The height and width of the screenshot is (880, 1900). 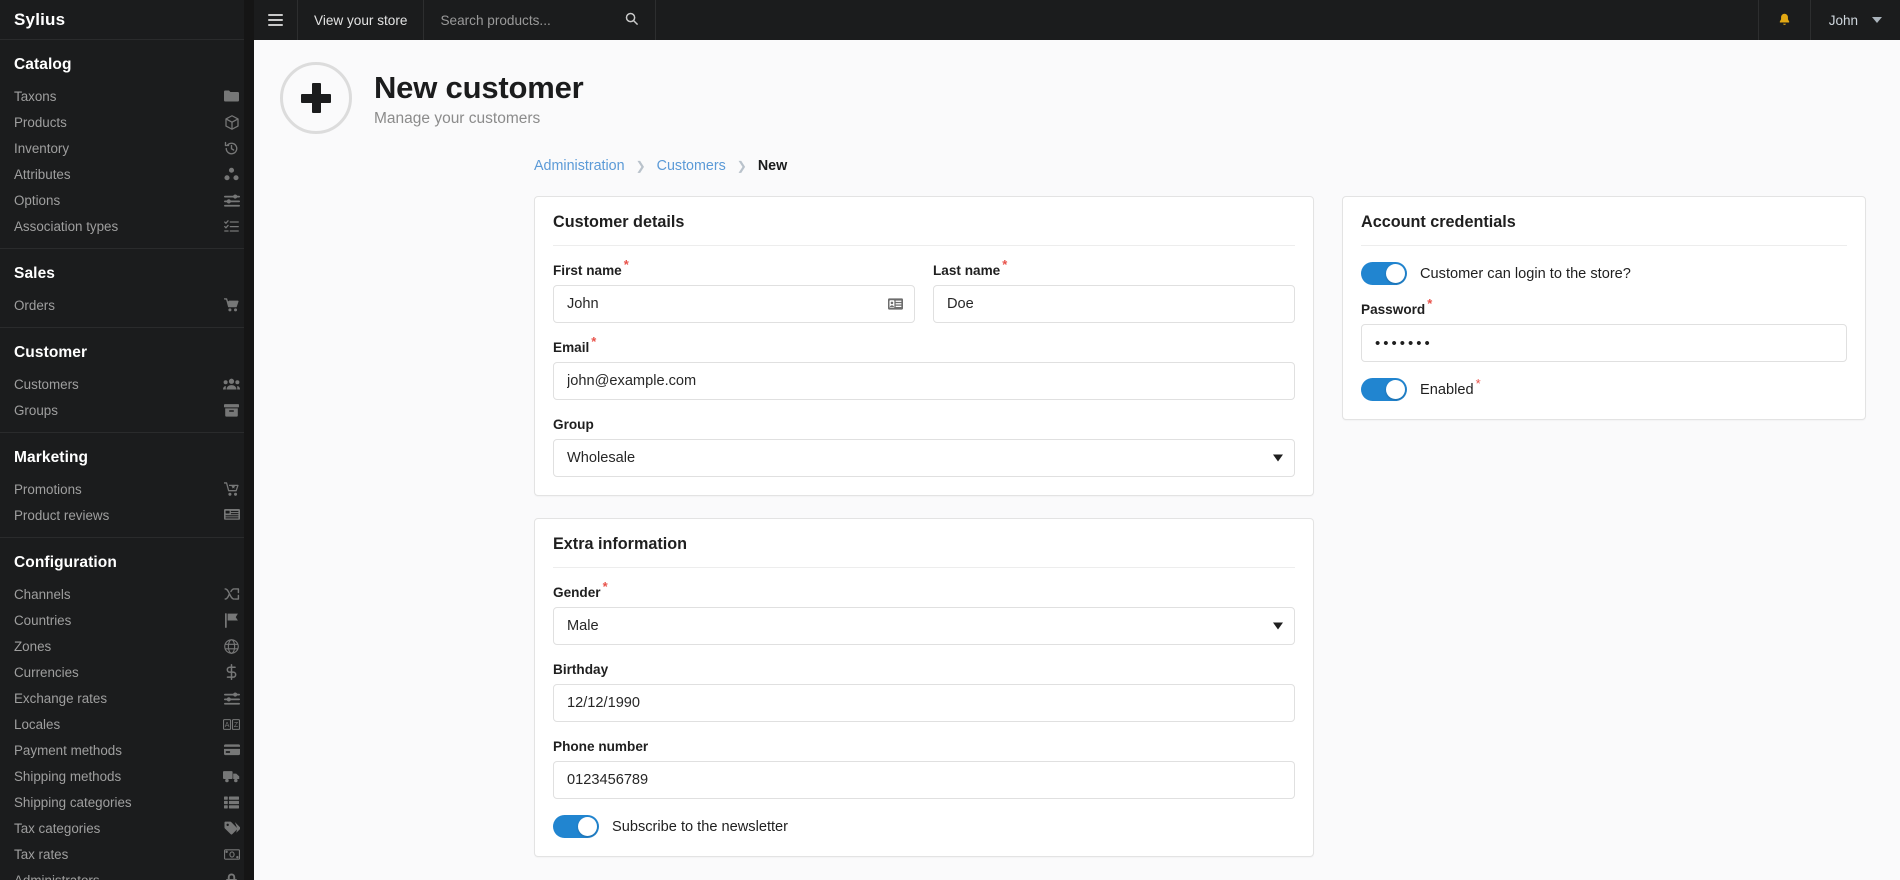 I want to click on sidebar-item-inventory: Inventory, so click(x=127, y=148).